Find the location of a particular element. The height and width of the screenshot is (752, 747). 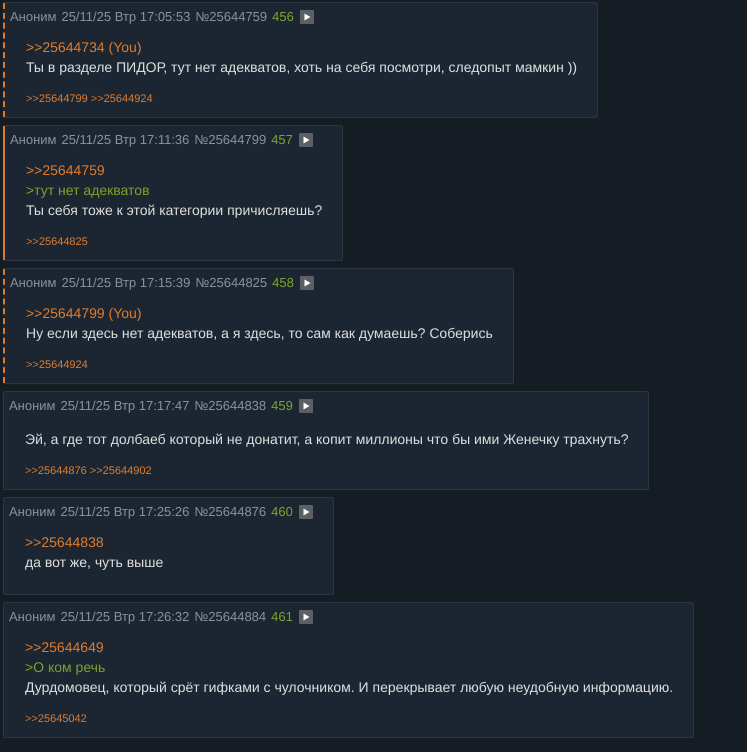

backlink: >>25645042 is located at coordinates (56, 719).